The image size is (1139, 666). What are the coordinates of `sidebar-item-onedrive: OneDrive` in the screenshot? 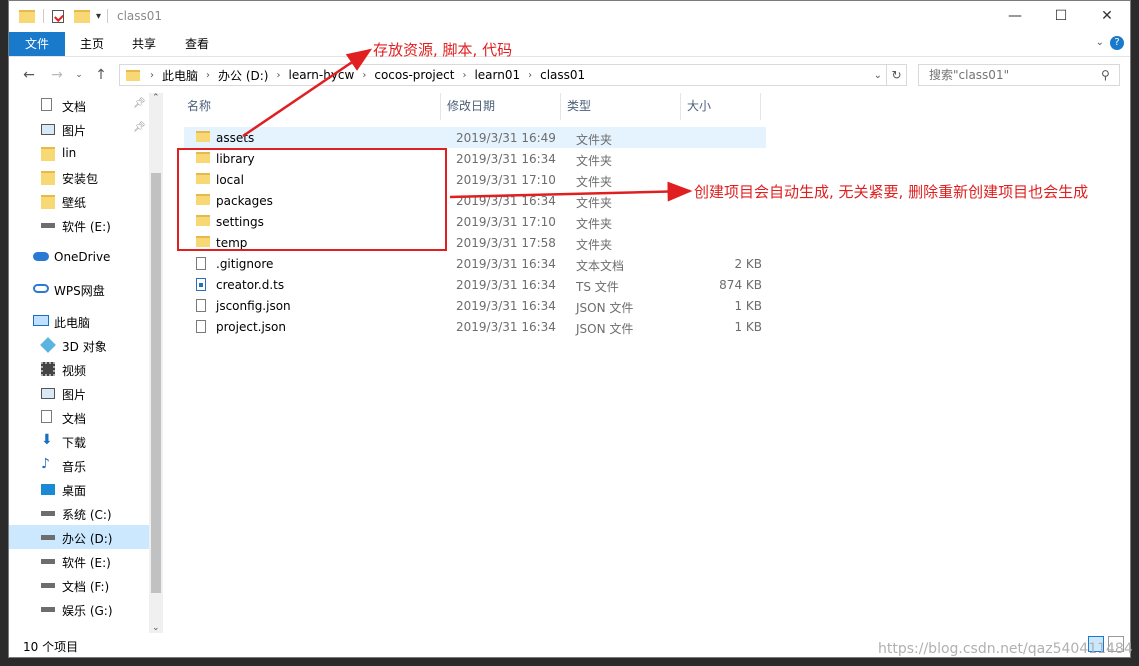 It's located at (79, 257).